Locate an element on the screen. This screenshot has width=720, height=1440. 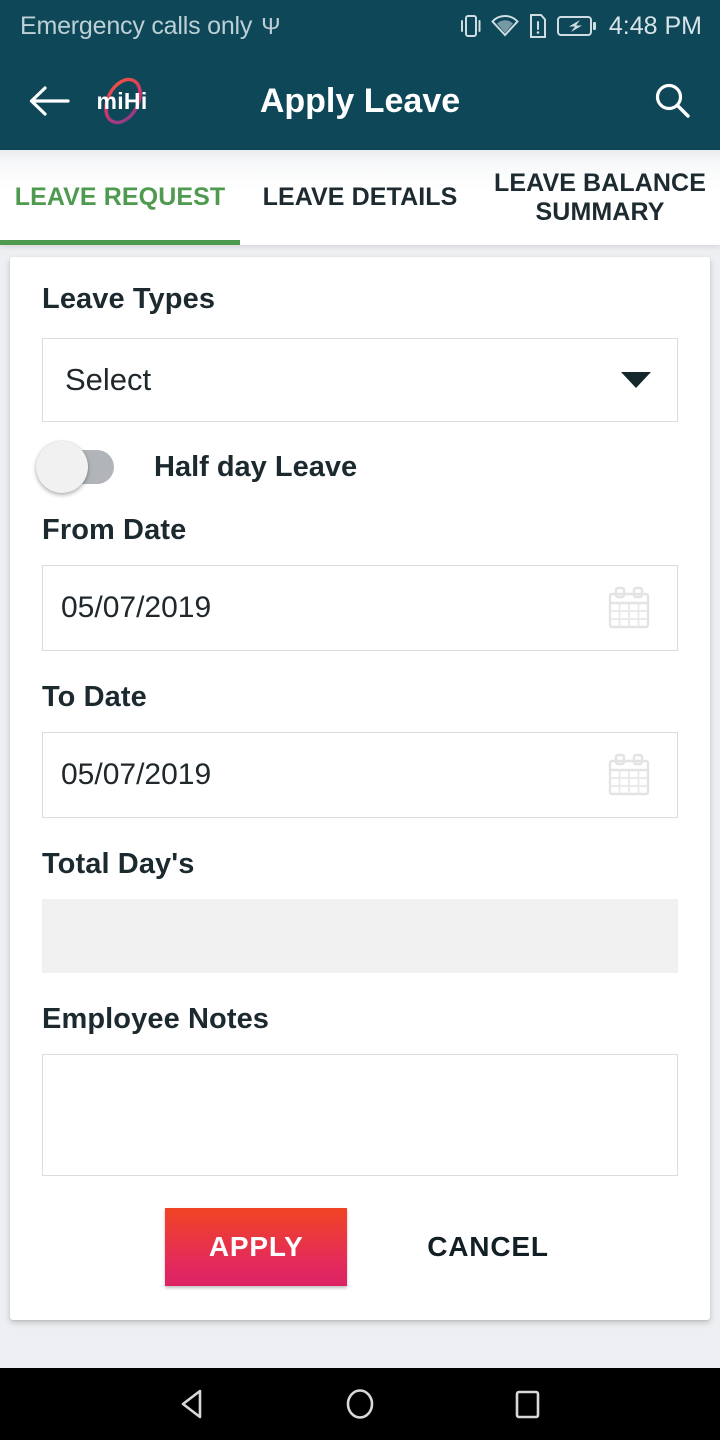
half-day-toggle-row: Half day Leave is located at coordinates (357, 467).